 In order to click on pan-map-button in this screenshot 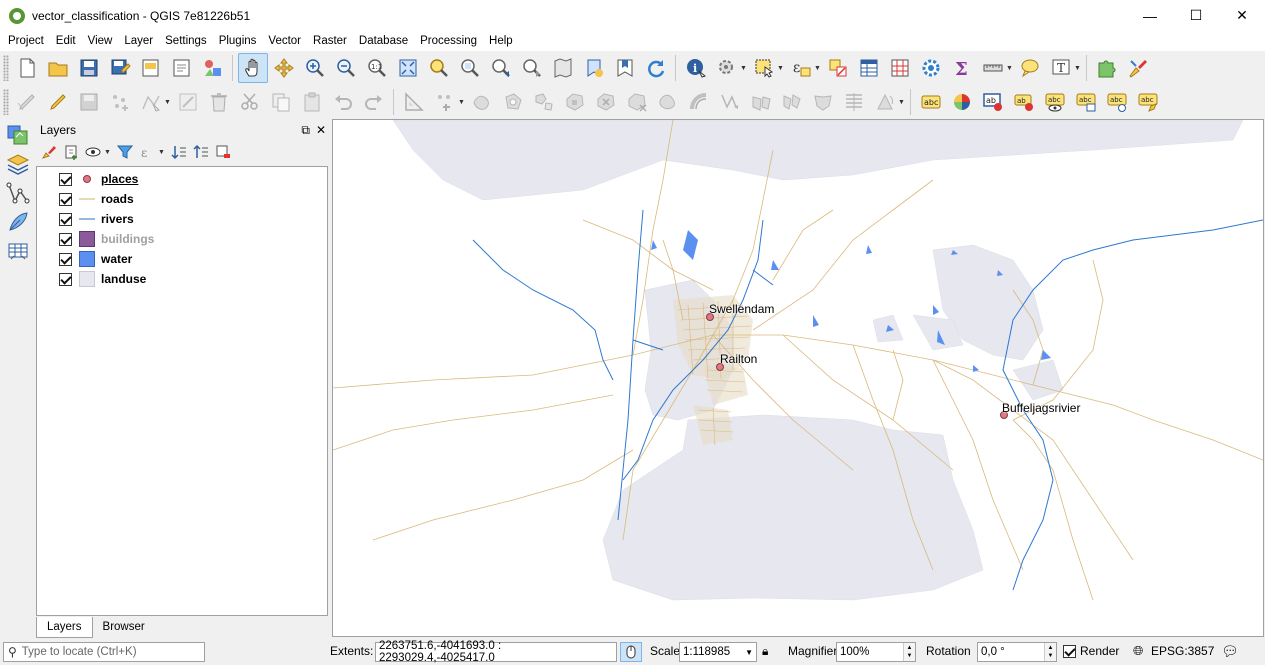, I will do `click(252, 68)`.